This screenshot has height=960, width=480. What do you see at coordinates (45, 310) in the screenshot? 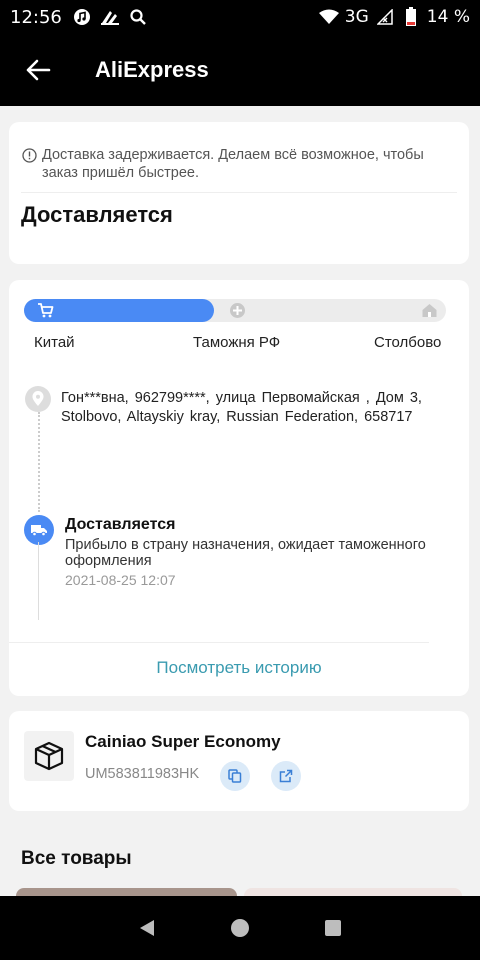
I see `cart-icon` at bounding box center [45, 310].